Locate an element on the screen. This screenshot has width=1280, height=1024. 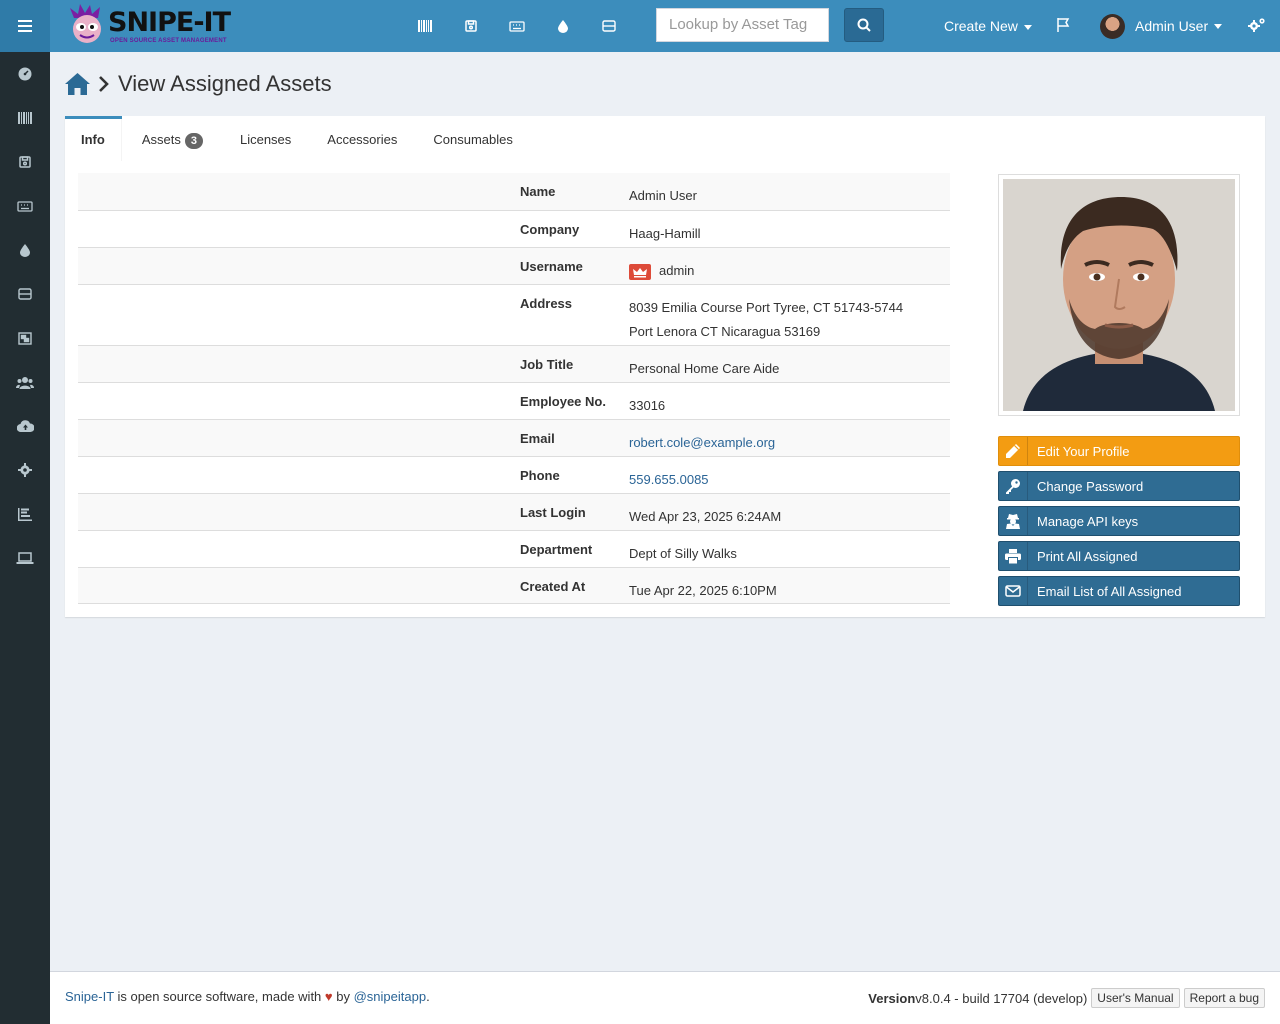
asset-tag-search-input: Lookup by Asset Tag is located at coordinates (742, 25).